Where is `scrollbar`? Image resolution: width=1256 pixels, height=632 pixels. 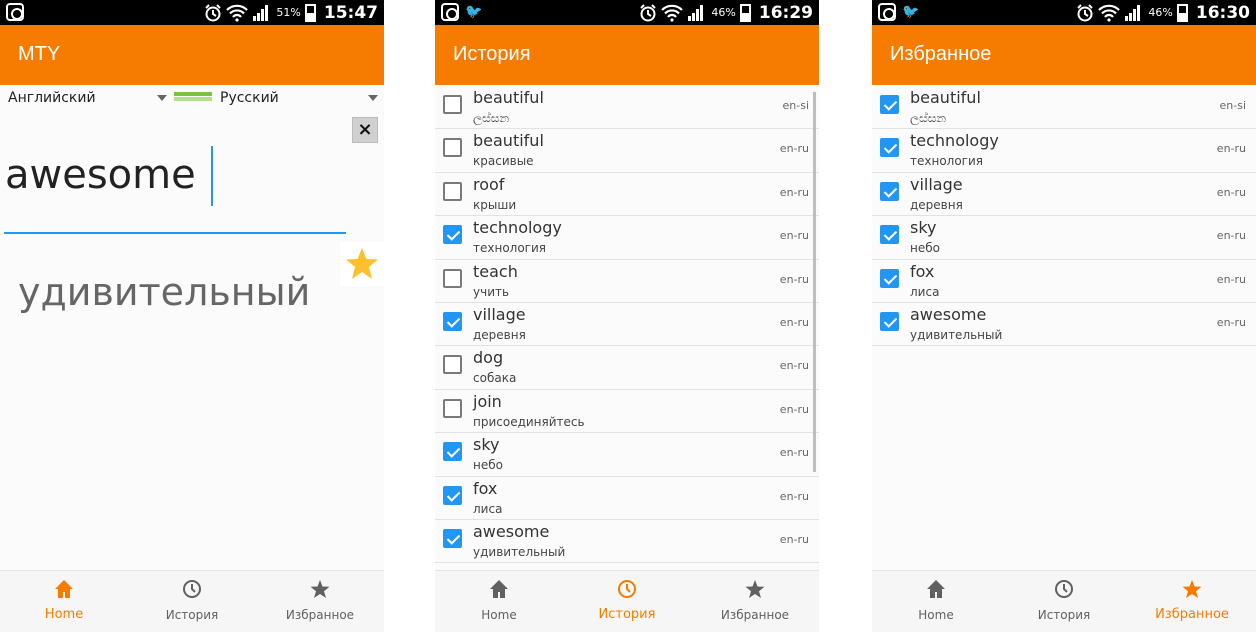 scrollbar is located at coordinates (814, 282).